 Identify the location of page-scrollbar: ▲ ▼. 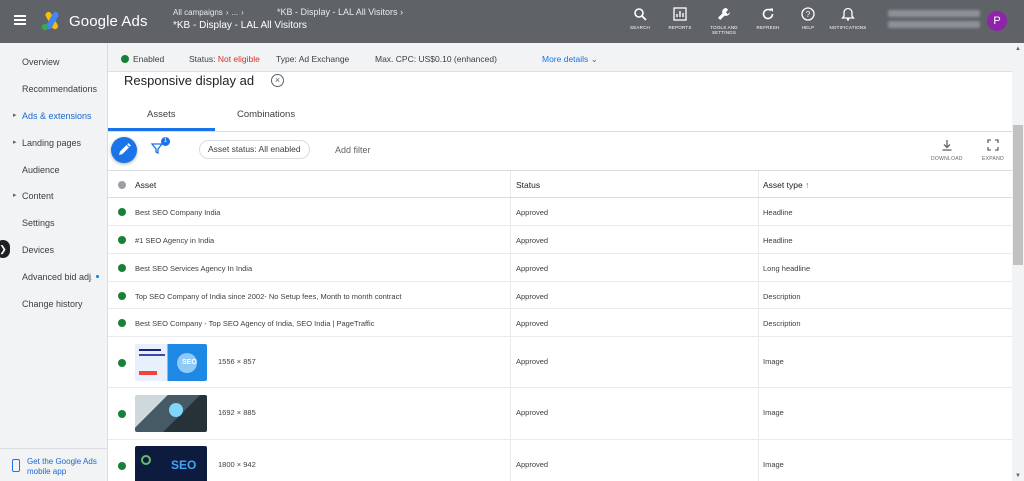
(1018, 262).